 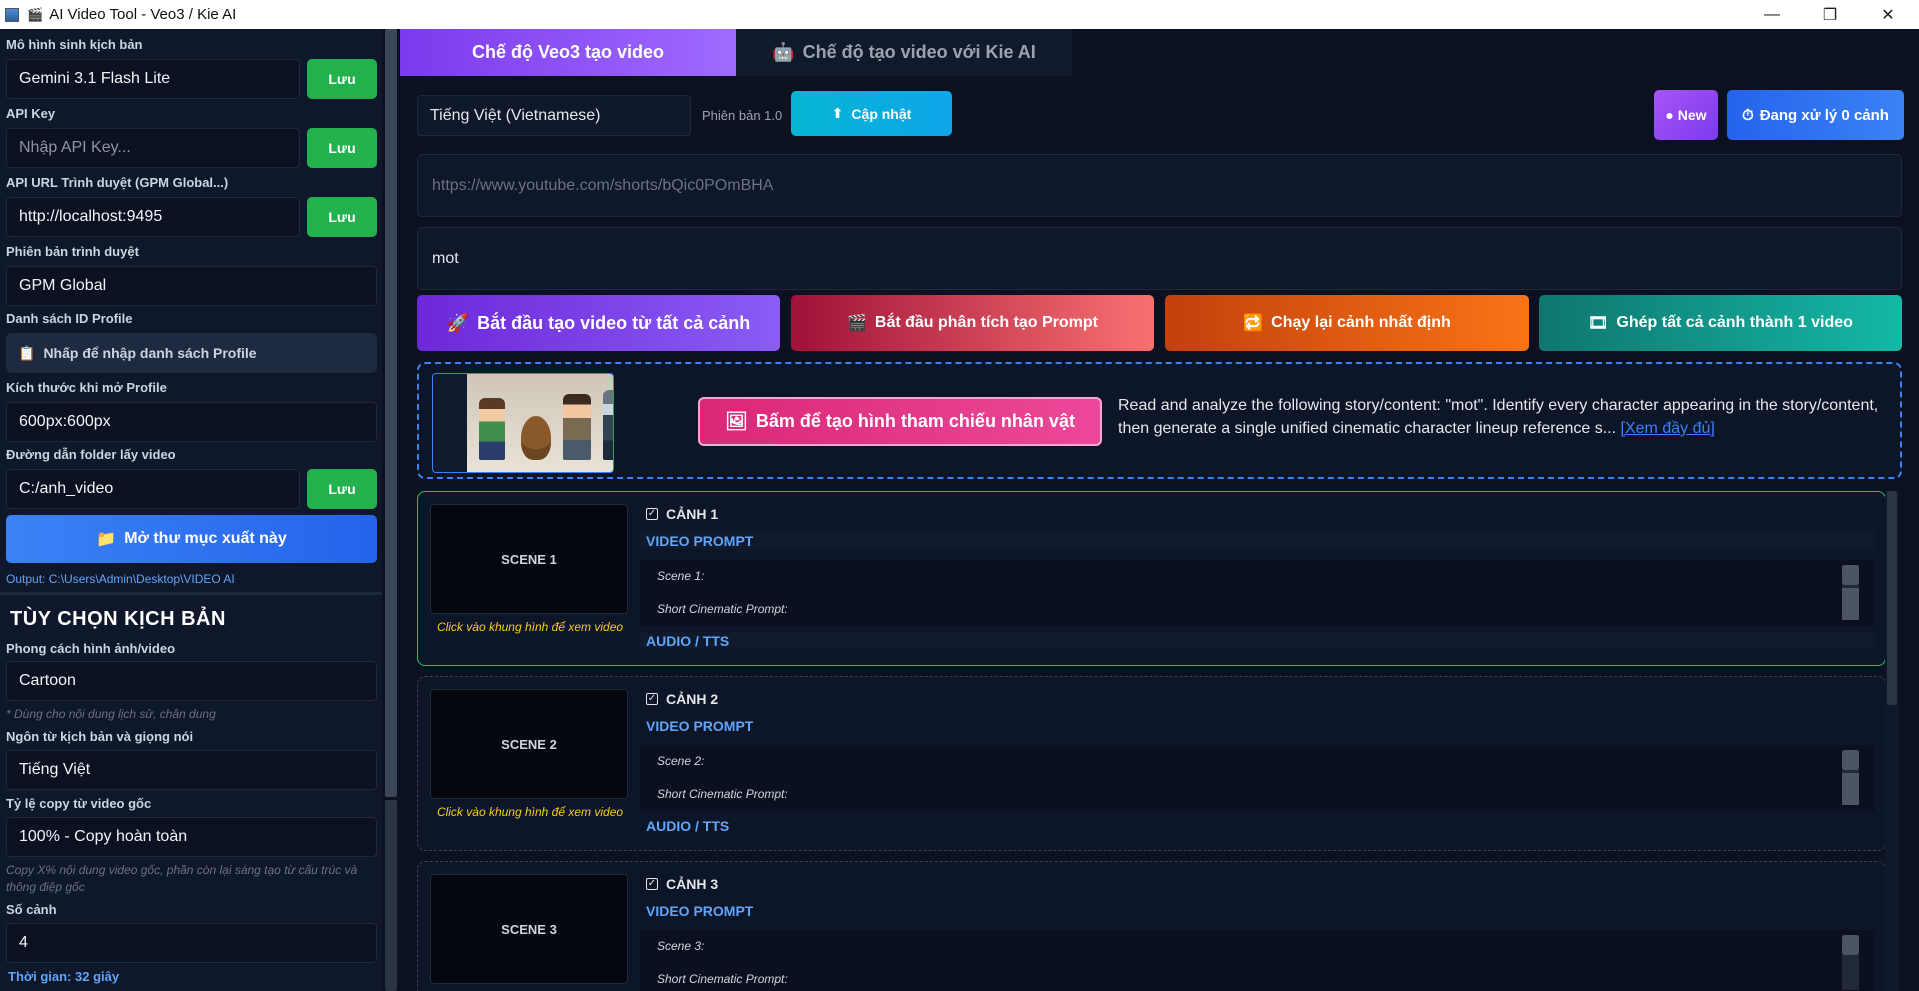 I want to click on scene-count-input: 4, so click(x=191, y=943).